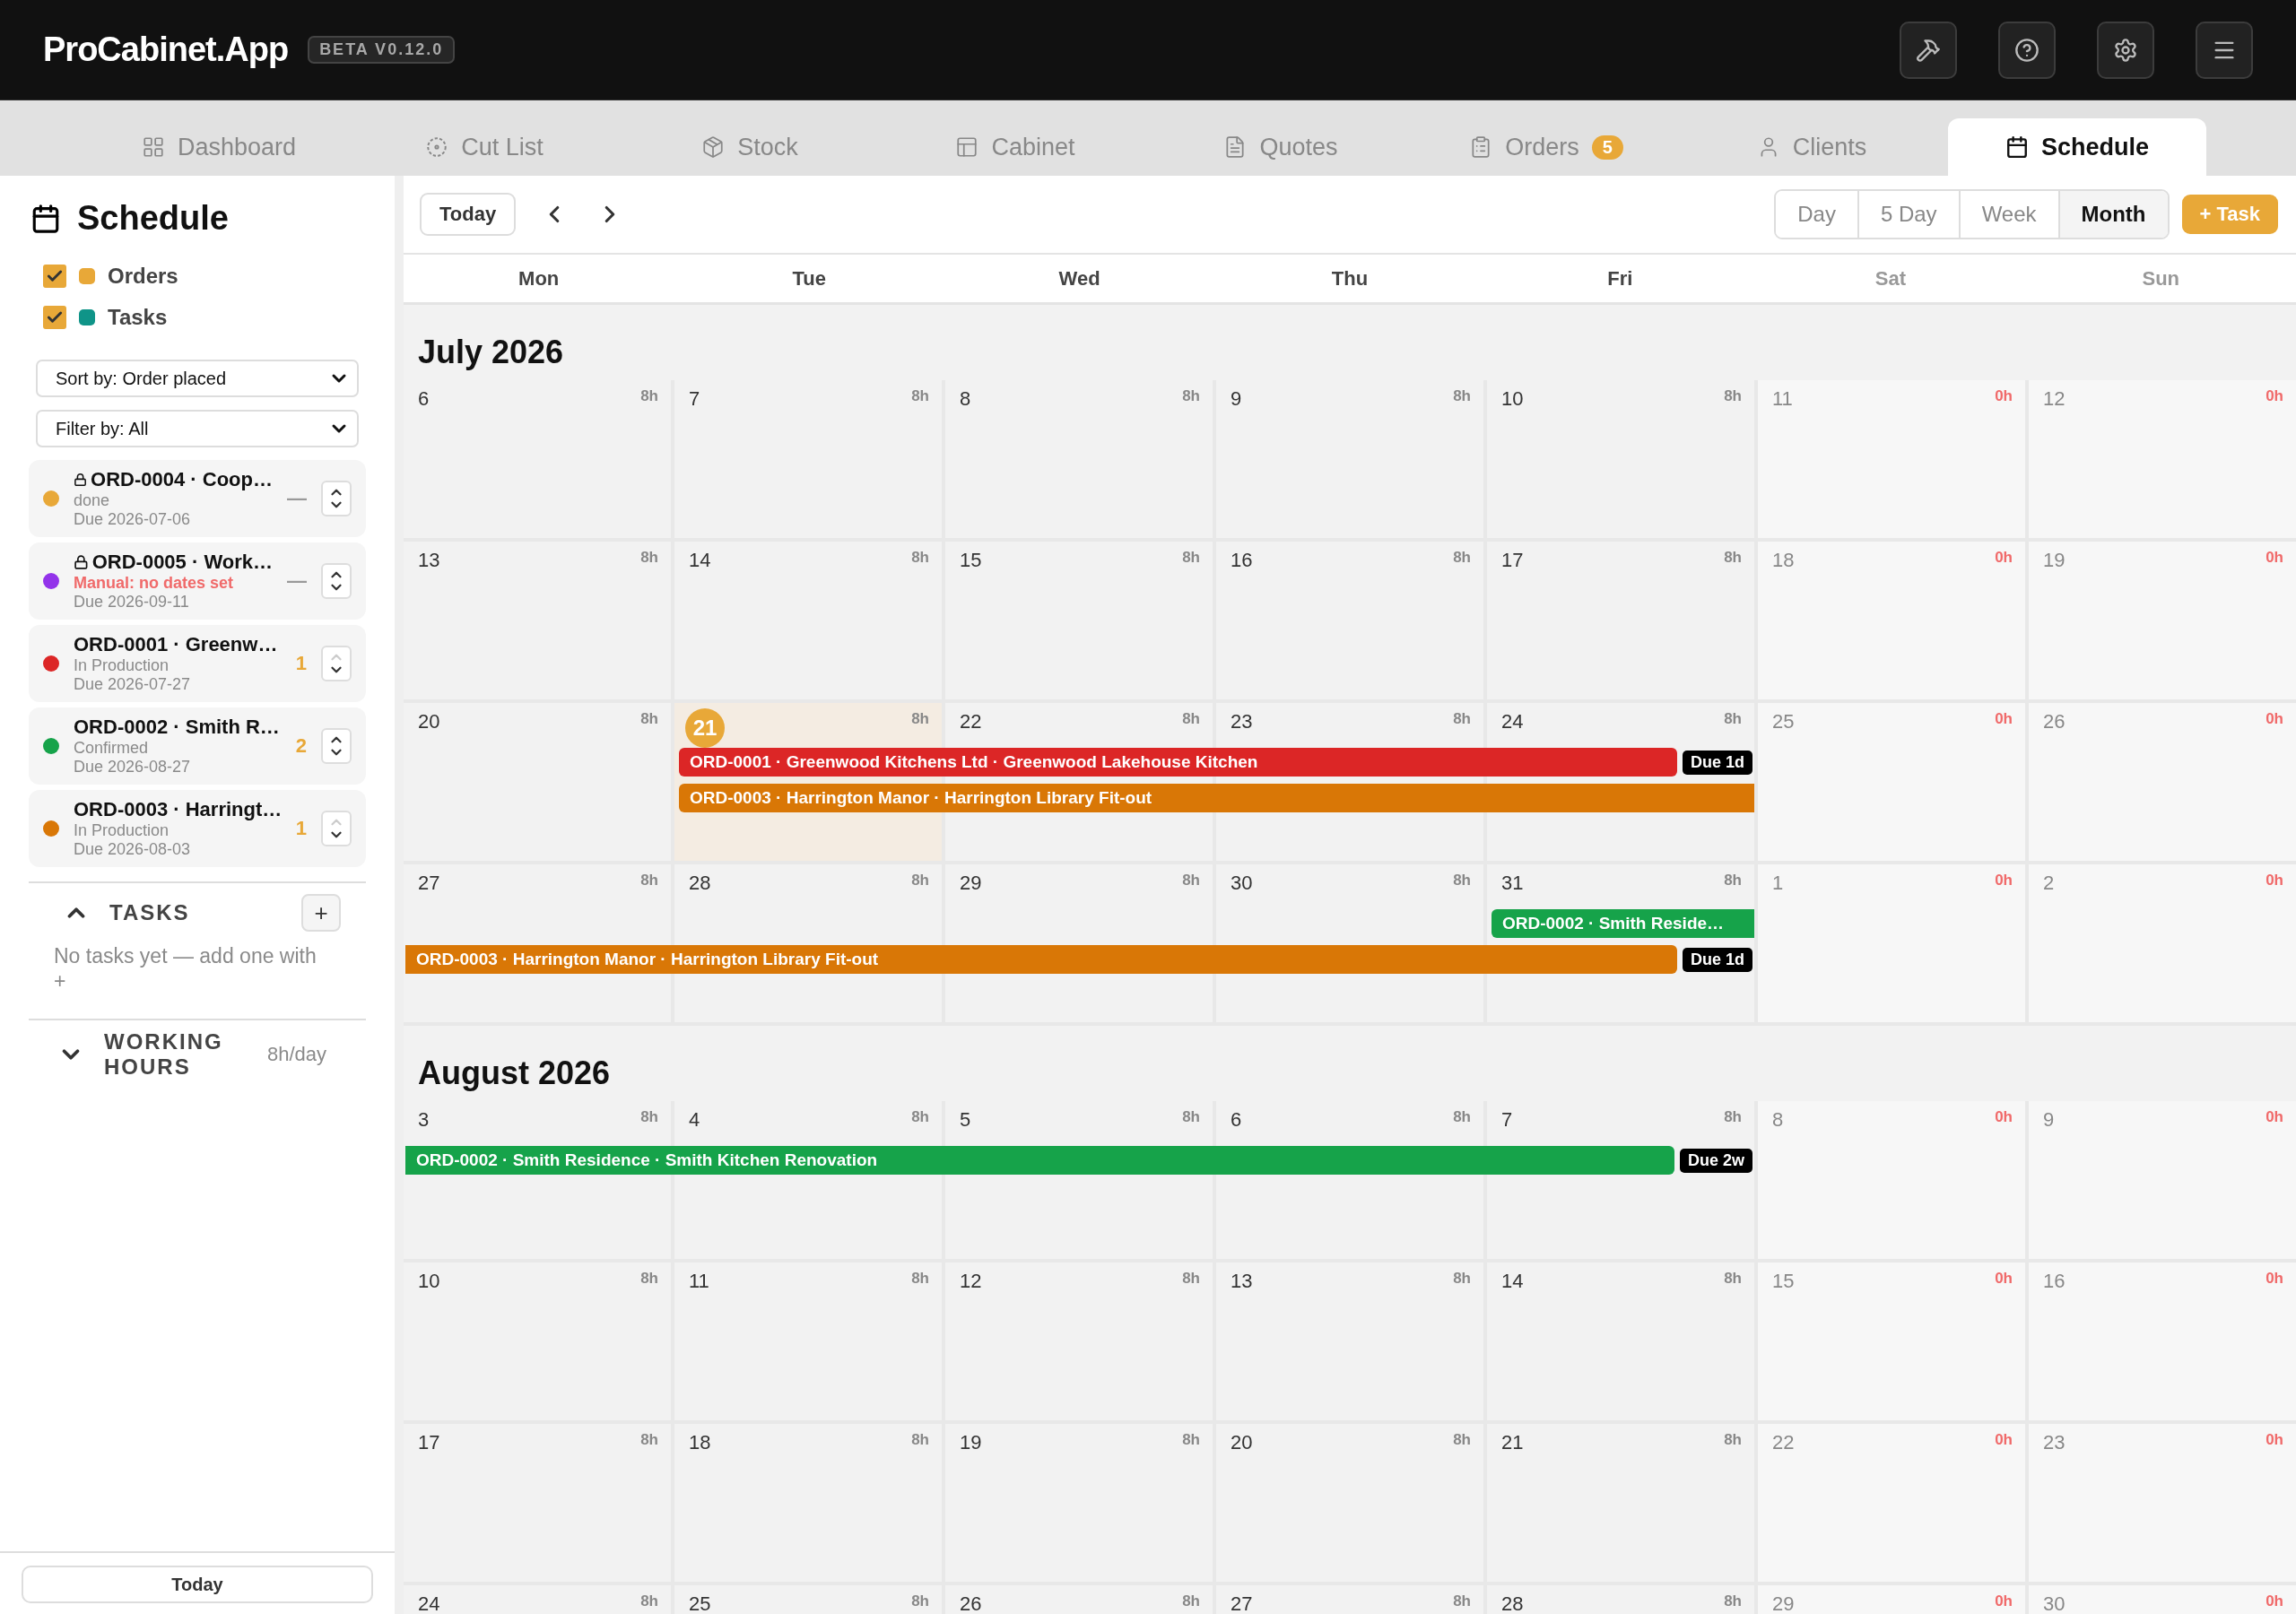 This screenshot has width=2296, height=1614. What do you see at coordinates (1242, 560) in the screenshot?
I see `day-number: 16` at bounding box center [1242, 560].